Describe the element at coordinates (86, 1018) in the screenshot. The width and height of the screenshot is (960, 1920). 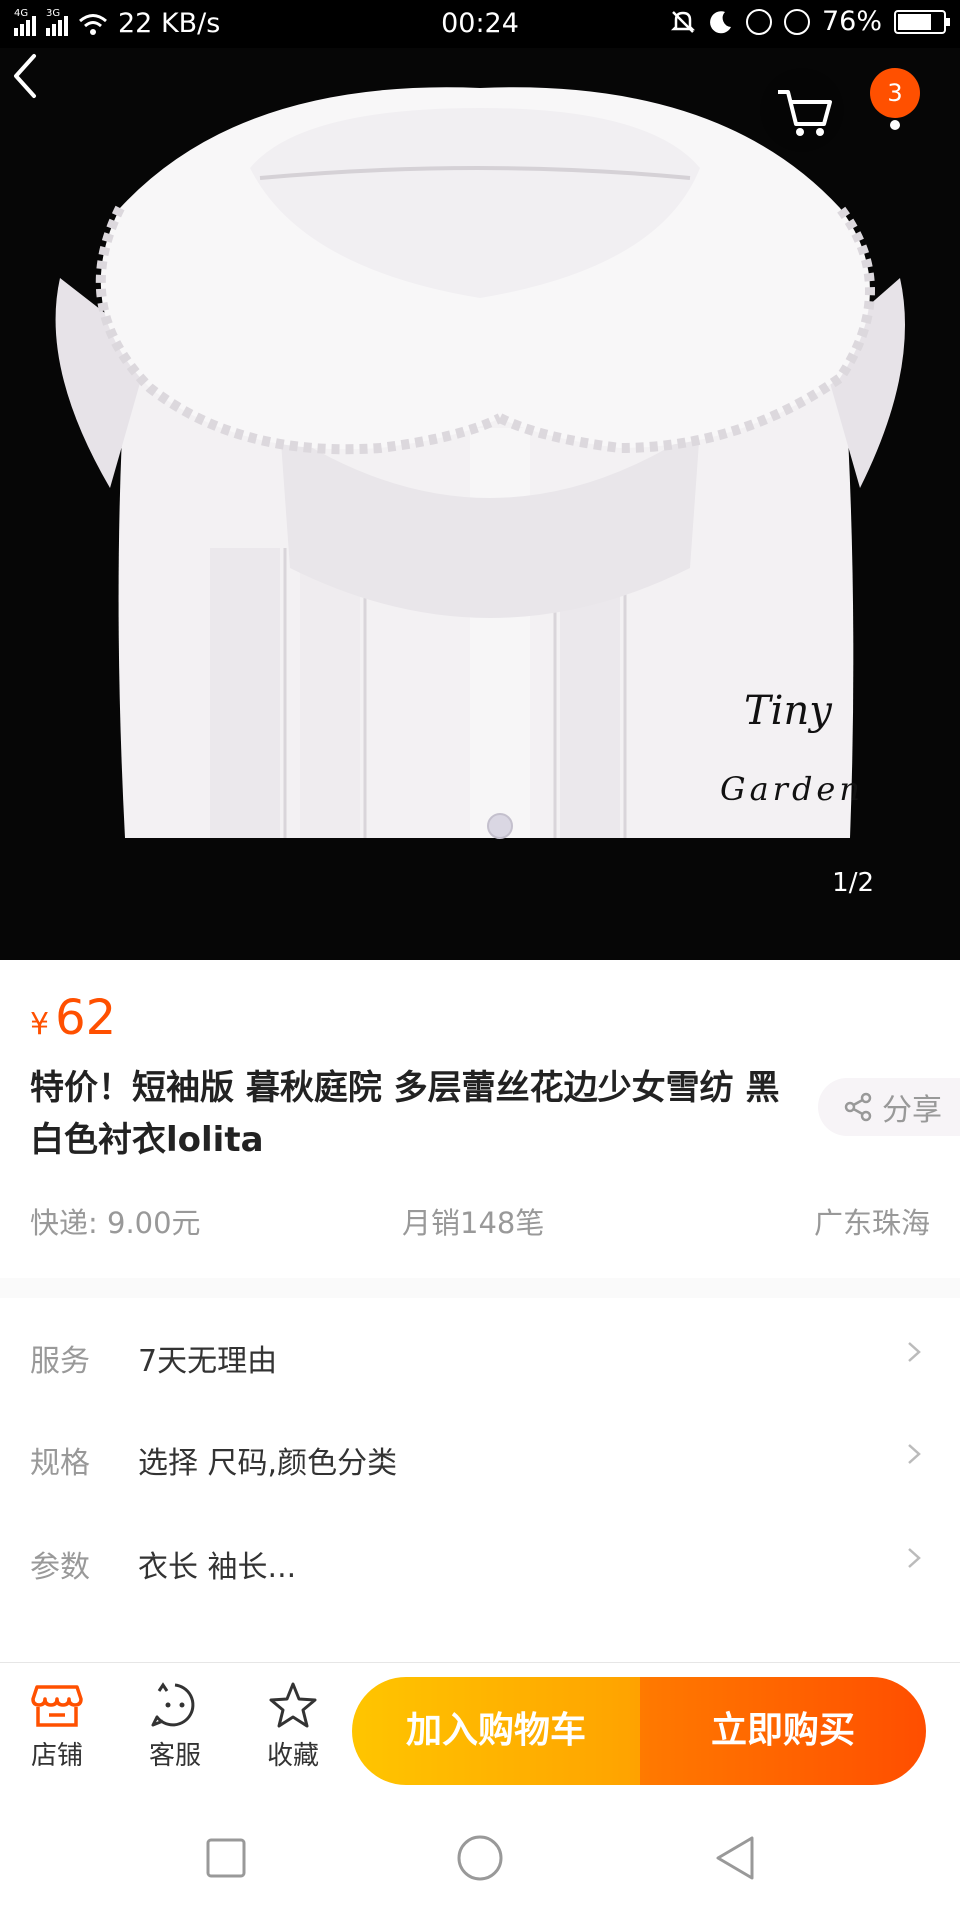
I see `price-value: 62` at that location.